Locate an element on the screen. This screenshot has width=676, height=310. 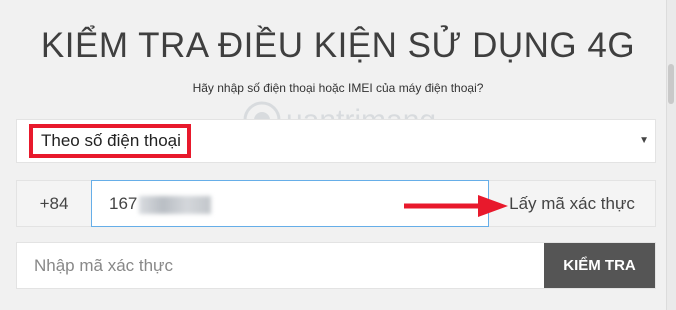
check-button: KIỂM TRA is located at coordinates (599, 265).